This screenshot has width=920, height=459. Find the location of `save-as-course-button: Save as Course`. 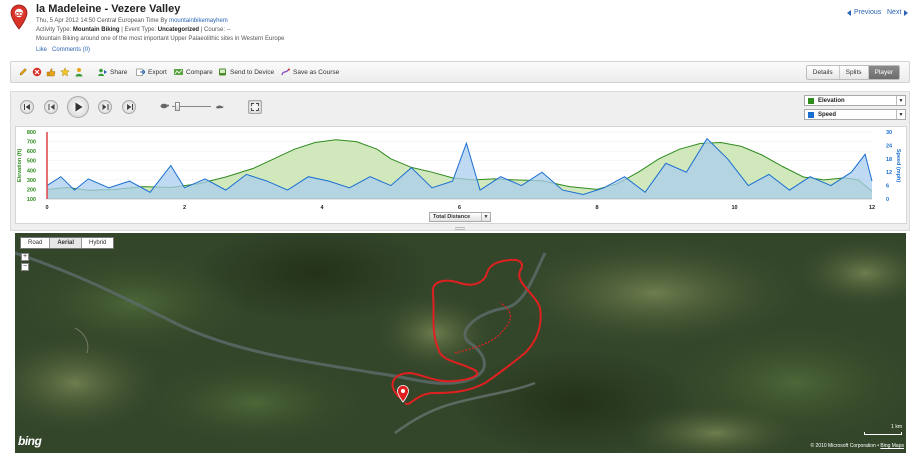

save-as-course-button: Save as Course is located at coordinates (310, 72).